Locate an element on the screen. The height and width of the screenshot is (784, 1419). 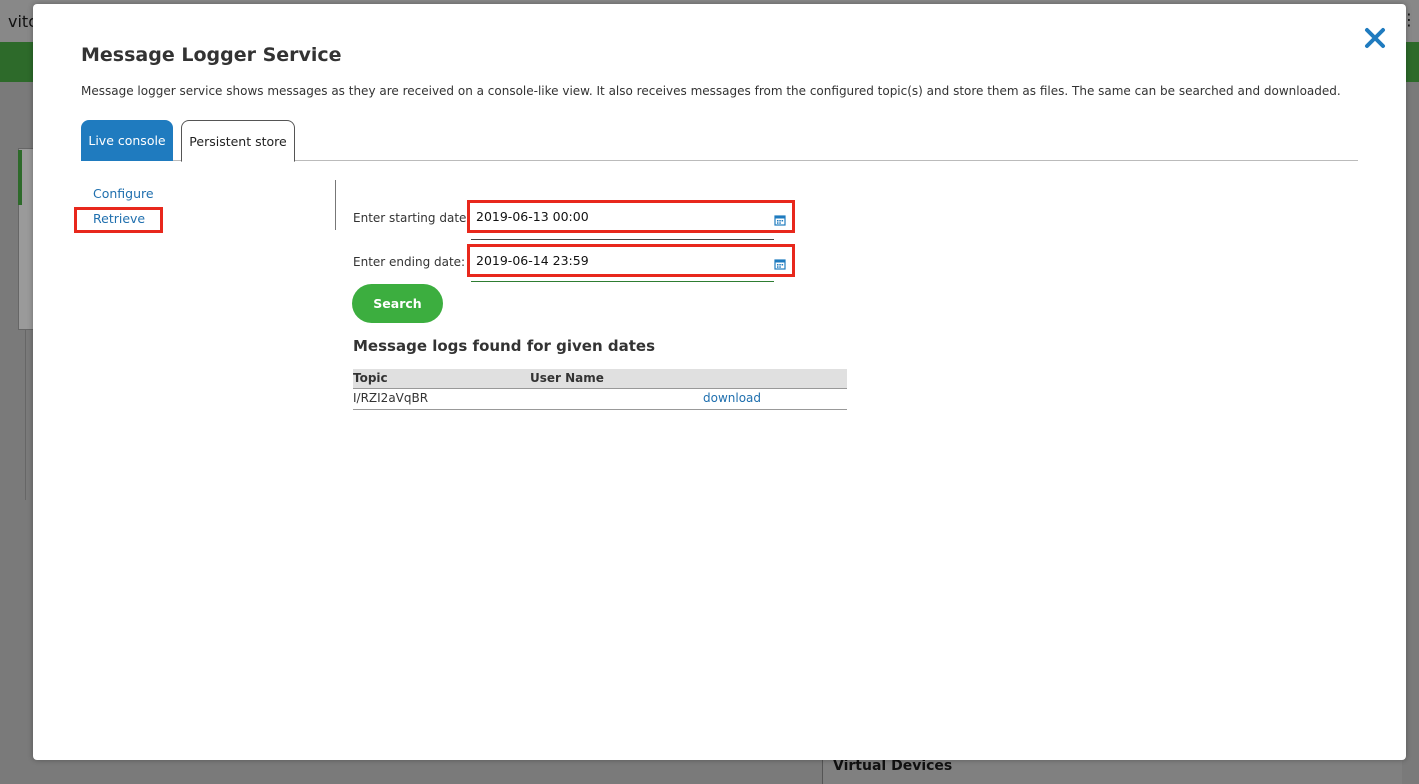
column-header-topic: Topic is located at coordinates (370, 378).